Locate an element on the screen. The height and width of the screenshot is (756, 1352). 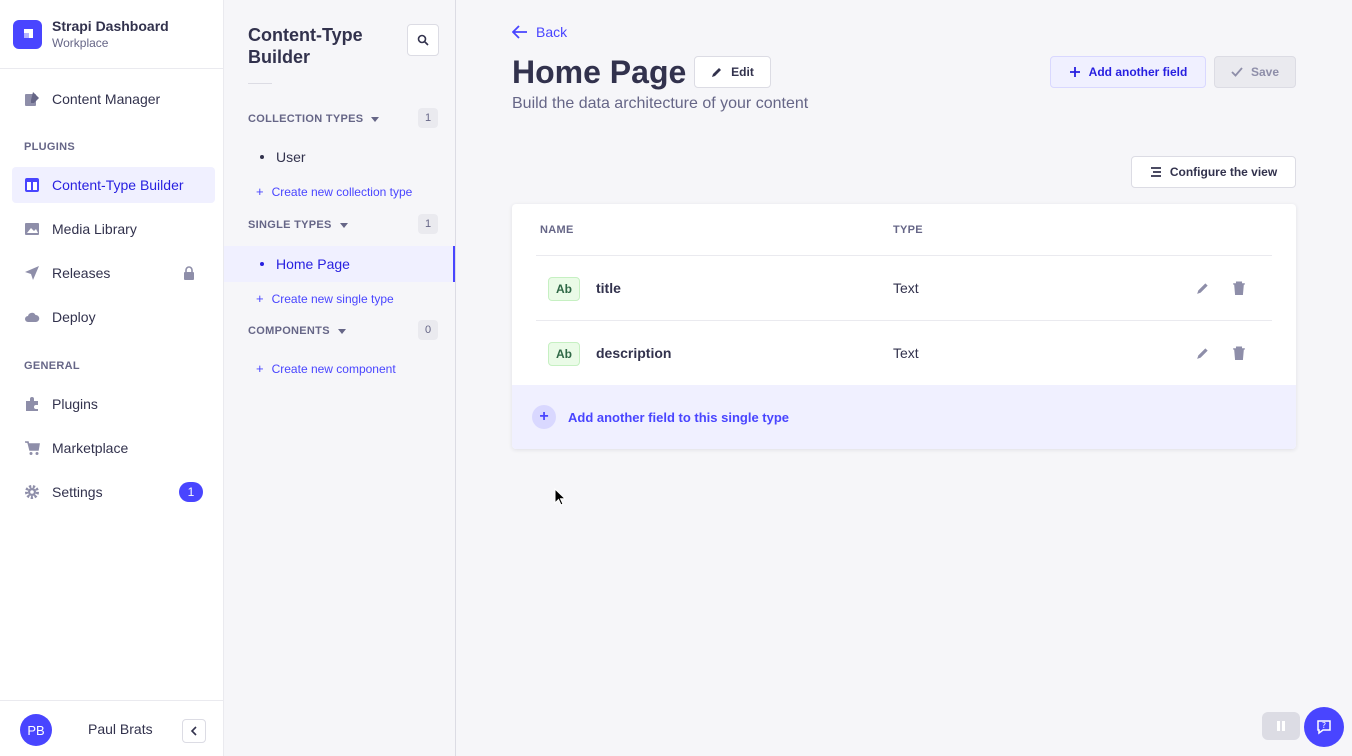
paper-plane-icon is located at coordinates (32, 273).